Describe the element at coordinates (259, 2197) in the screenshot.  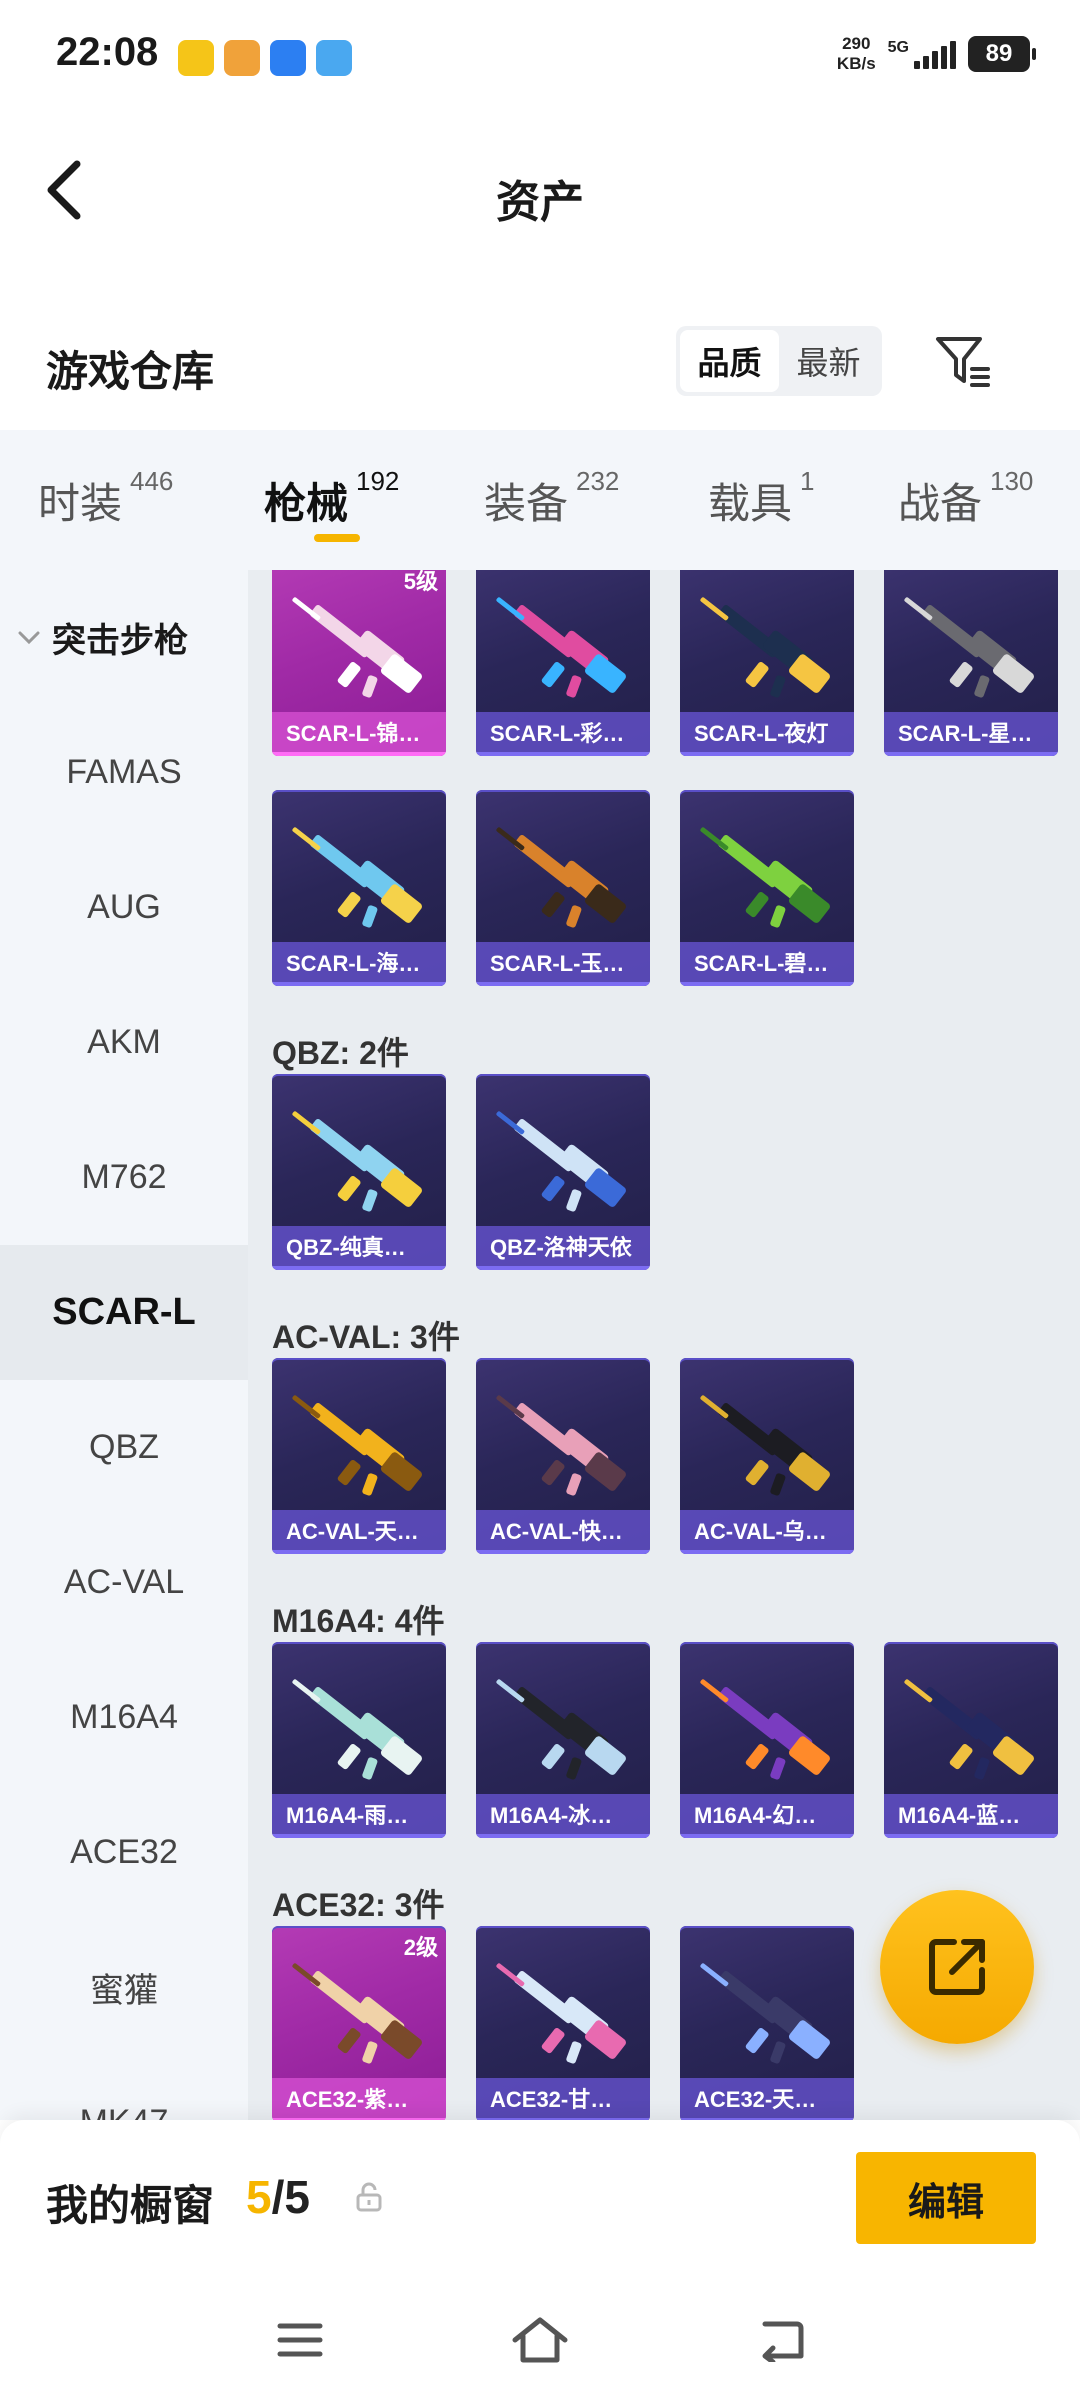
I see `showcase-count-current: 5` at that location.